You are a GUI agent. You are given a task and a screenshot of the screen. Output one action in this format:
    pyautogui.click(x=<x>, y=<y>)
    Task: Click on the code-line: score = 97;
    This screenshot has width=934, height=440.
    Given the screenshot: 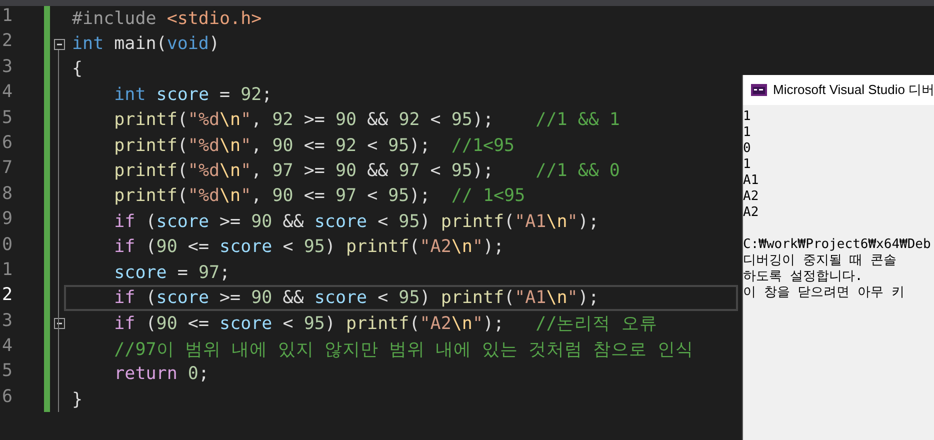 What is the action you would take?
    pyautogui.click(x=171, y=272)
    